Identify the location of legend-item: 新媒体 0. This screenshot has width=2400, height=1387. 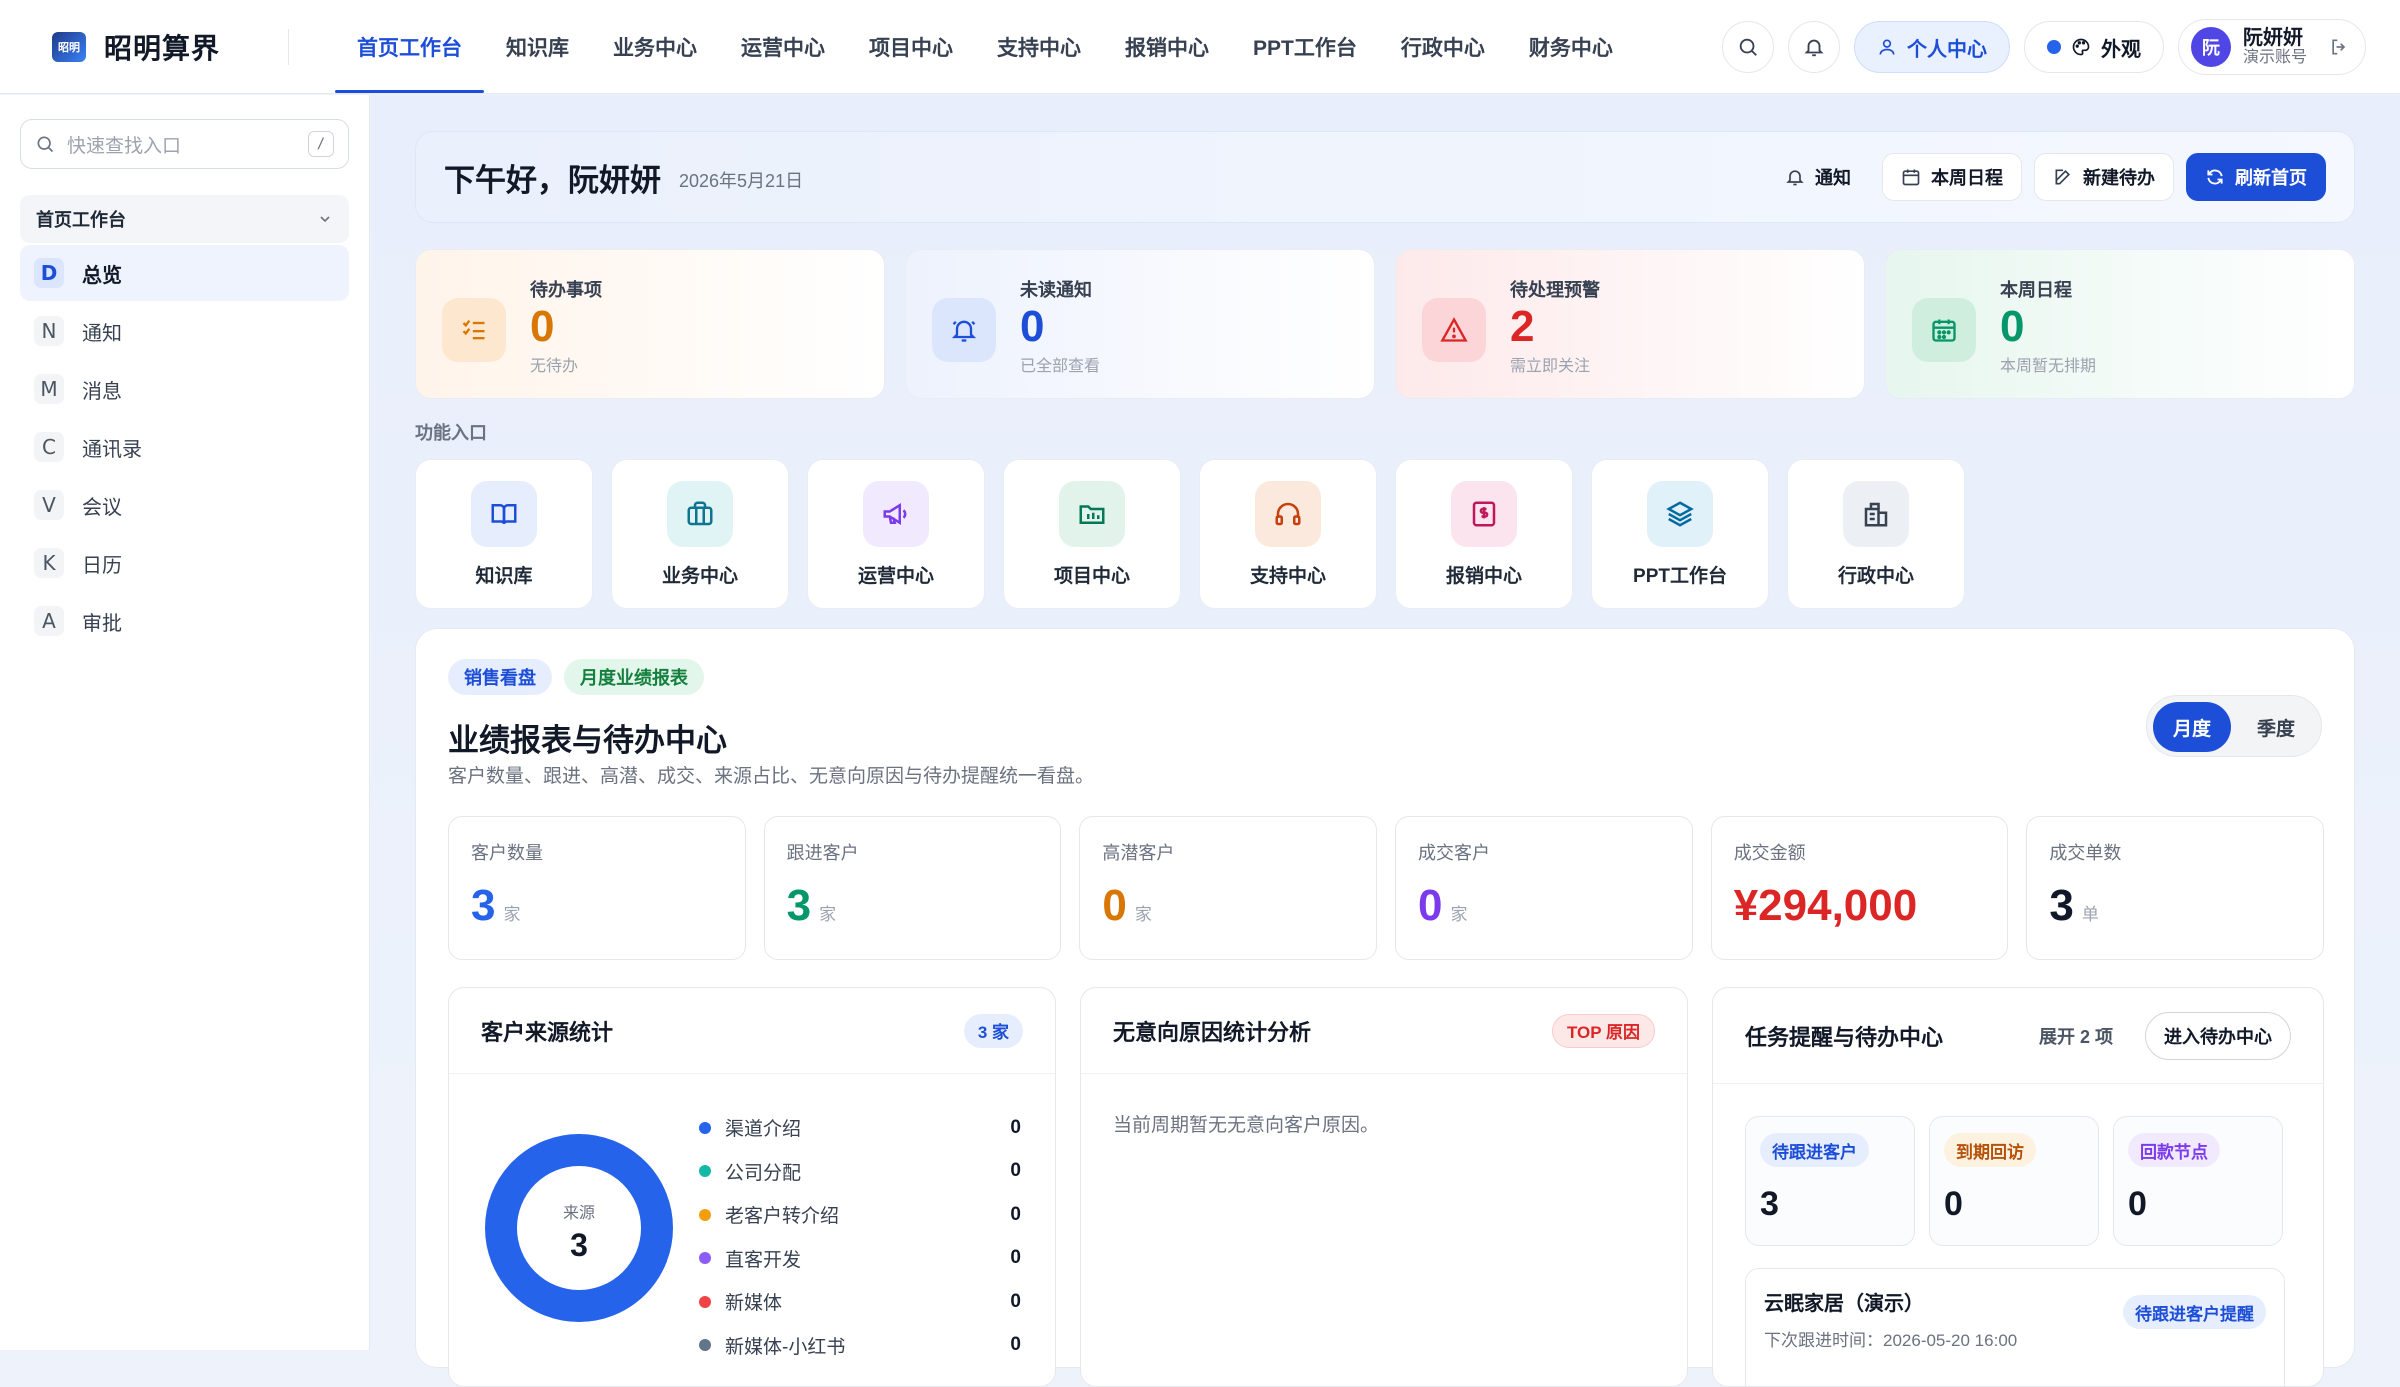
(860, 1302).